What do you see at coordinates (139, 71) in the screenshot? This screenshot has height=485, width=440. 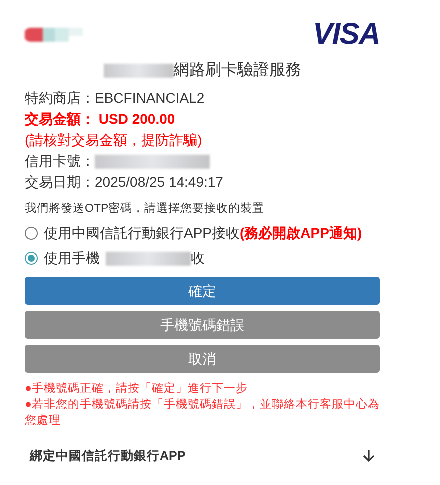 I see `redacted-title-prefix` at bounding box center [139, 71].